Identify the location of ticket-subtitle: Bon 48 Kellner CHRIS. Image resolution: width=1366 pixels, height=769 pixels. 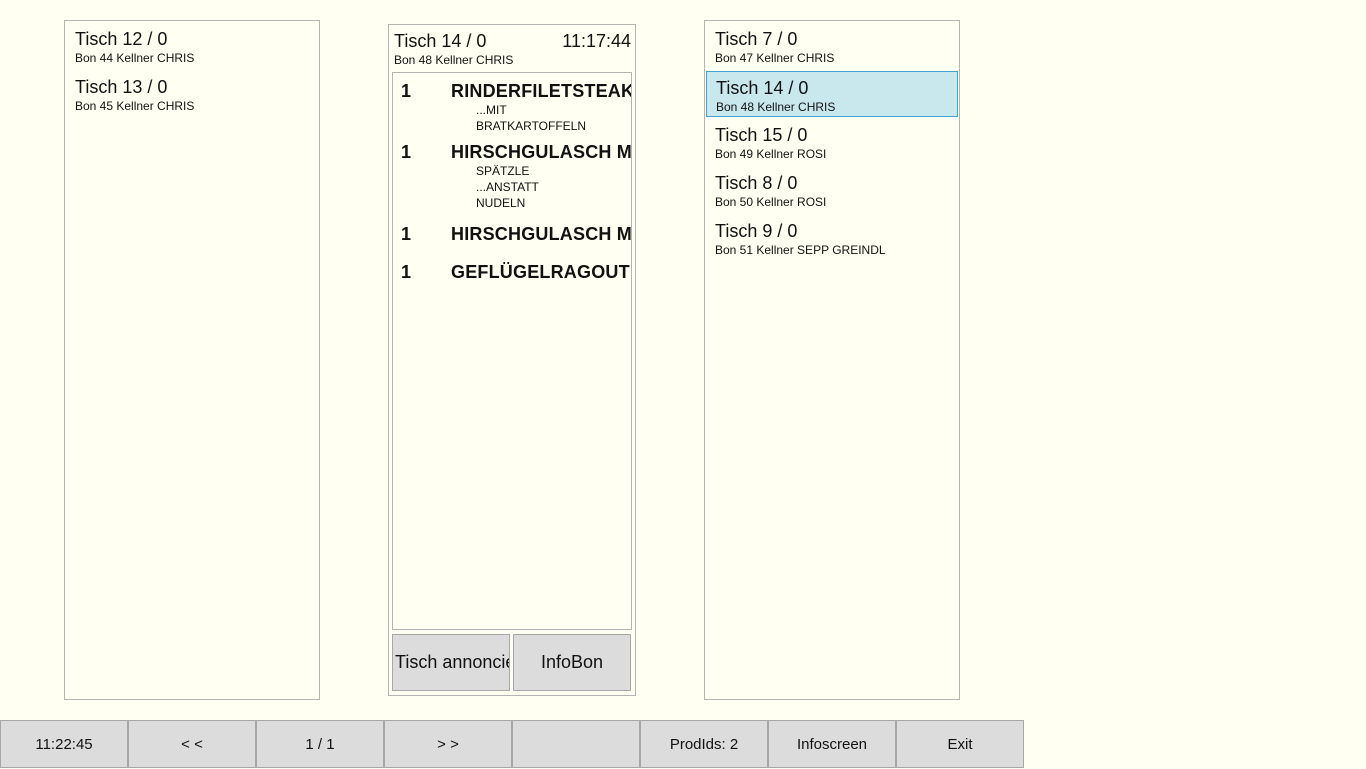
(776, 107).